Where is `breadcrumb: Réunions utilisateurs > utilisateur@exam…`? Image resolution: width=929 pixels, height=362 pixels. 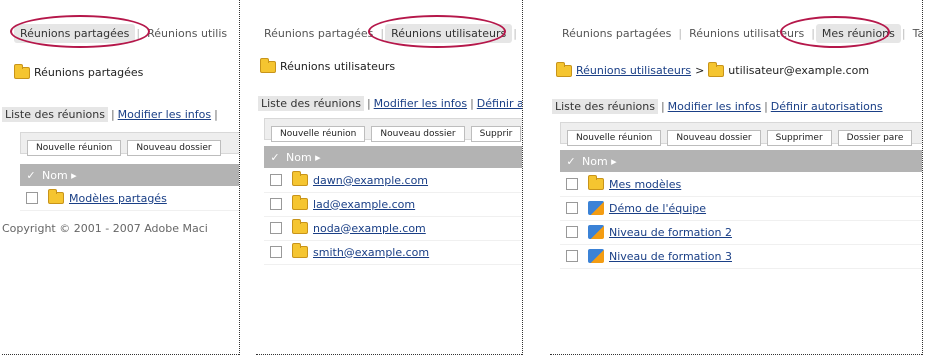 breadcrumb: Réunions utilisateurs > utilisateur@exam… is located at coordinates (713, 69).